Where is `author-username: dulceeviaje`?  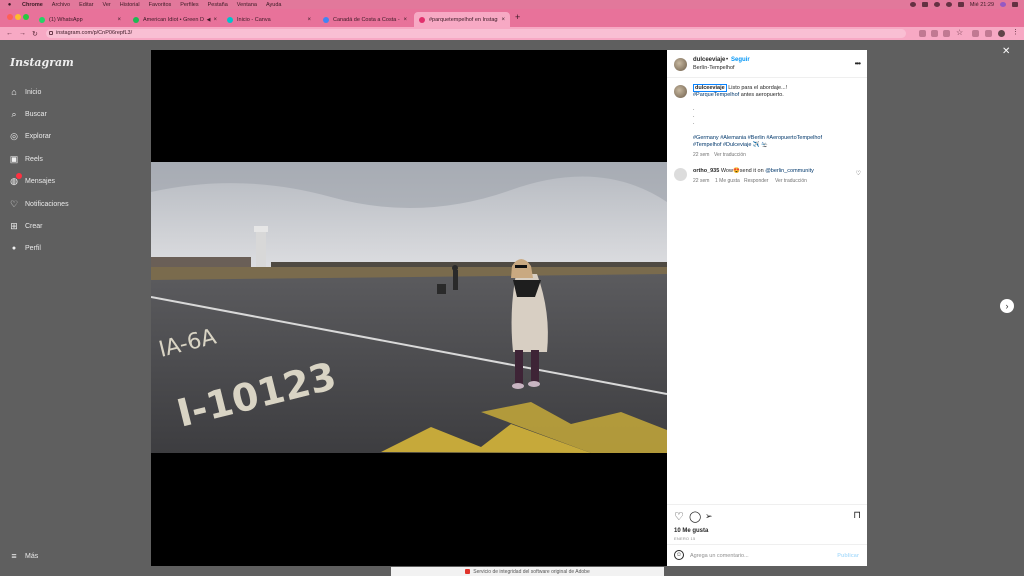 author-username: dulceeviaje is located at coordinates (709, 60).